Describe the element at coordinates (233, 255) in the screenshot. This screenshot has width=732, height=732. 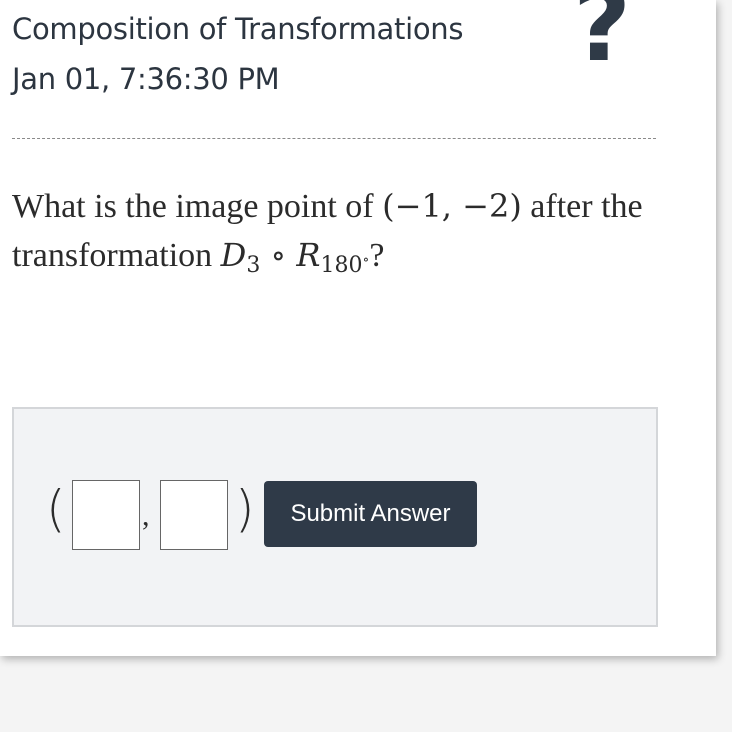
I see `dilation-letter: D` at that location.